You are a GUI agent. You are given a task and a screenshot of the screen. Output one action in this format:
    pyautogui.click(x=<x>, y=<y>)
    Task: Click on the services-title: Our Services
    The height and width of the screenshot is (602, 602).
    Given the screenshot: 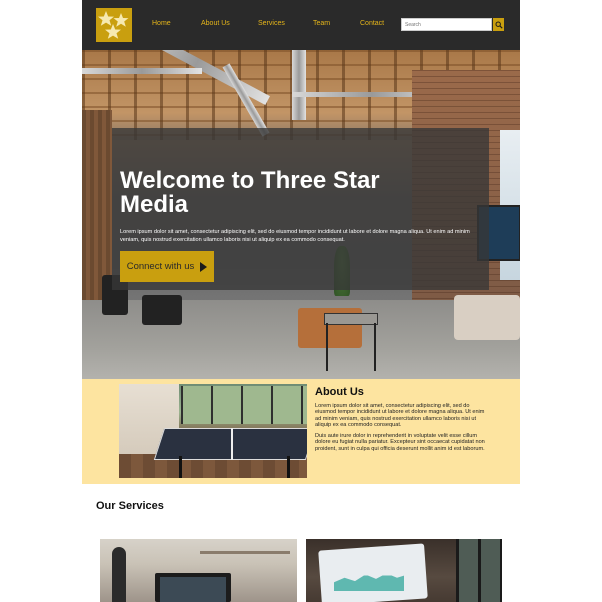 What is the action you would take?
    pyautogui.click(x=130, y=506)
    